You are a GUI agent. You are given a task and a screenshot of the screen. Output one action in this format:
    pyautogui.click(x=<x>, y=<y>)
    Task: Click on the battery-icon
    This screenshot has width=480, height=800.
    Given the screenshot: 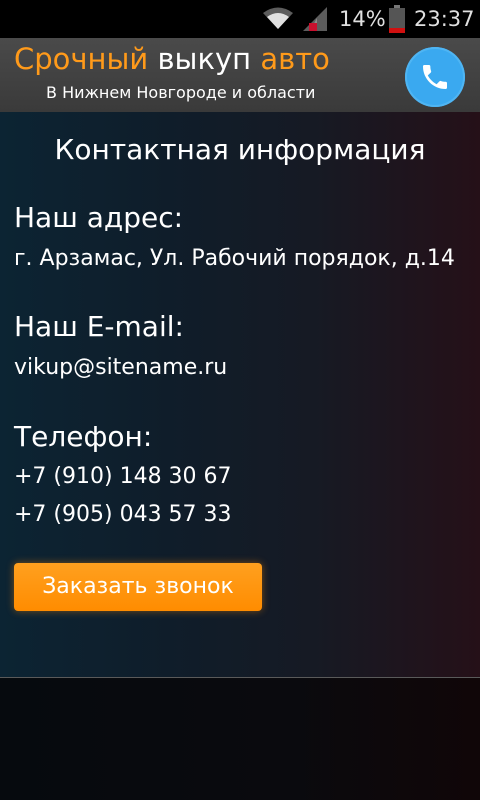 What is the action you would take?
    pyautogui.click(x=397, y=19)
    